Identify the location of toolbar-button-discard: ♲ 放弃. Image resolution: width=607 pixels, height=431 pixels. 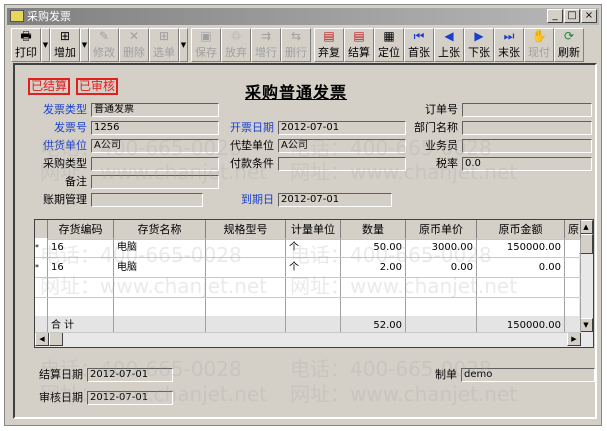
(236, 45).